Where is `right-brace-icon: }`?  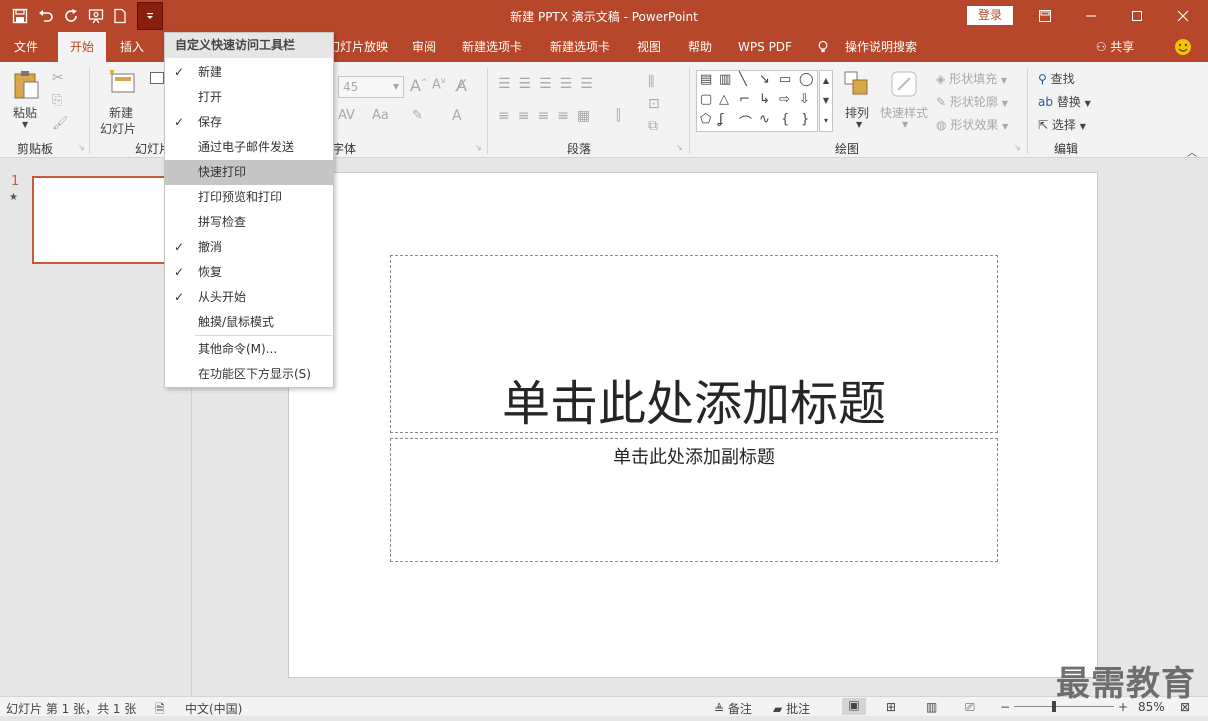 right-brace-icon: } is located at coordinates (805, 119).